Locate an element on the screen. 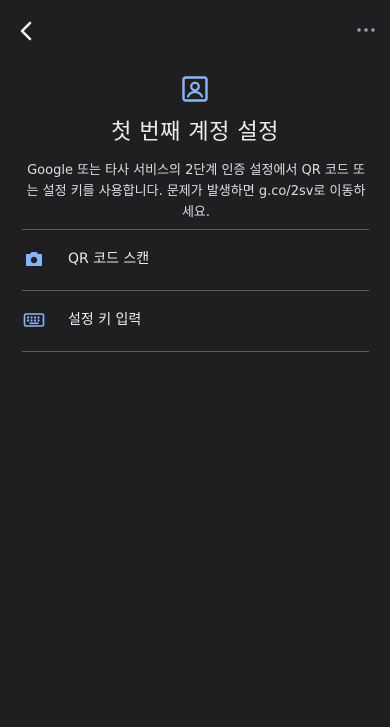 This screenshot has height=727, width=390. back-button is located at coordinates (27, 31).